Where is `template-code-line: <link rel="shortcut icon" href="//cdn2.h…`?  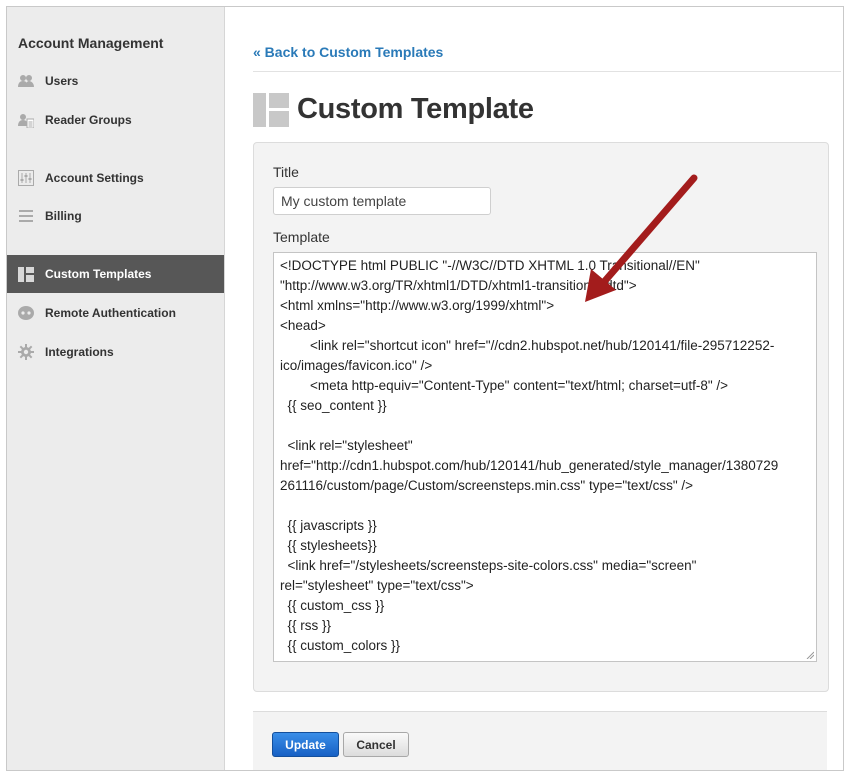 template-code-line: <link rel="shortcut icon" href="//cdn2.h… is located at coordinates (527, 345).